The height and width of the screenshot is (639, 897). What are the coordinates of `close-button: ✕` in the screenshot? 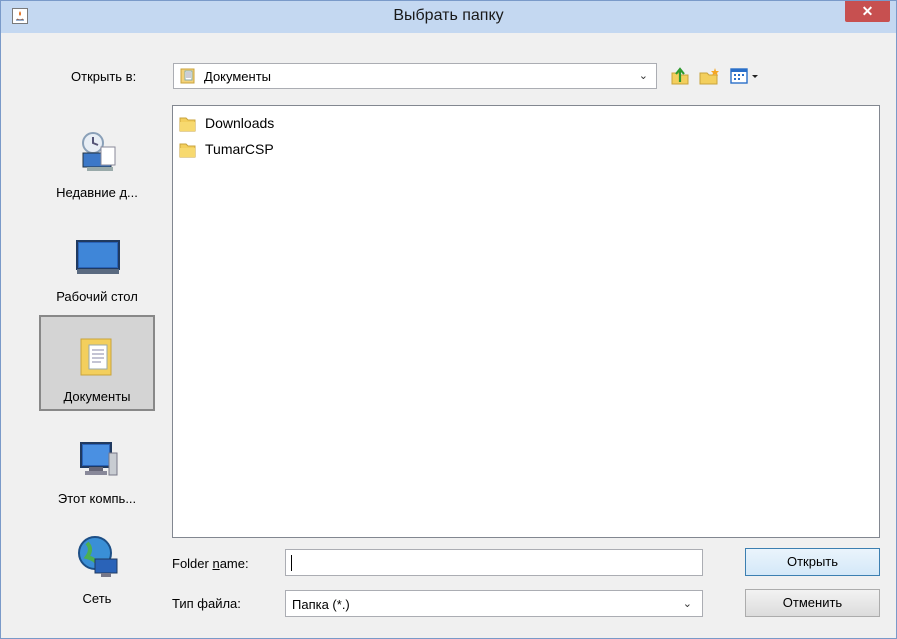 It's located at (867, 11).